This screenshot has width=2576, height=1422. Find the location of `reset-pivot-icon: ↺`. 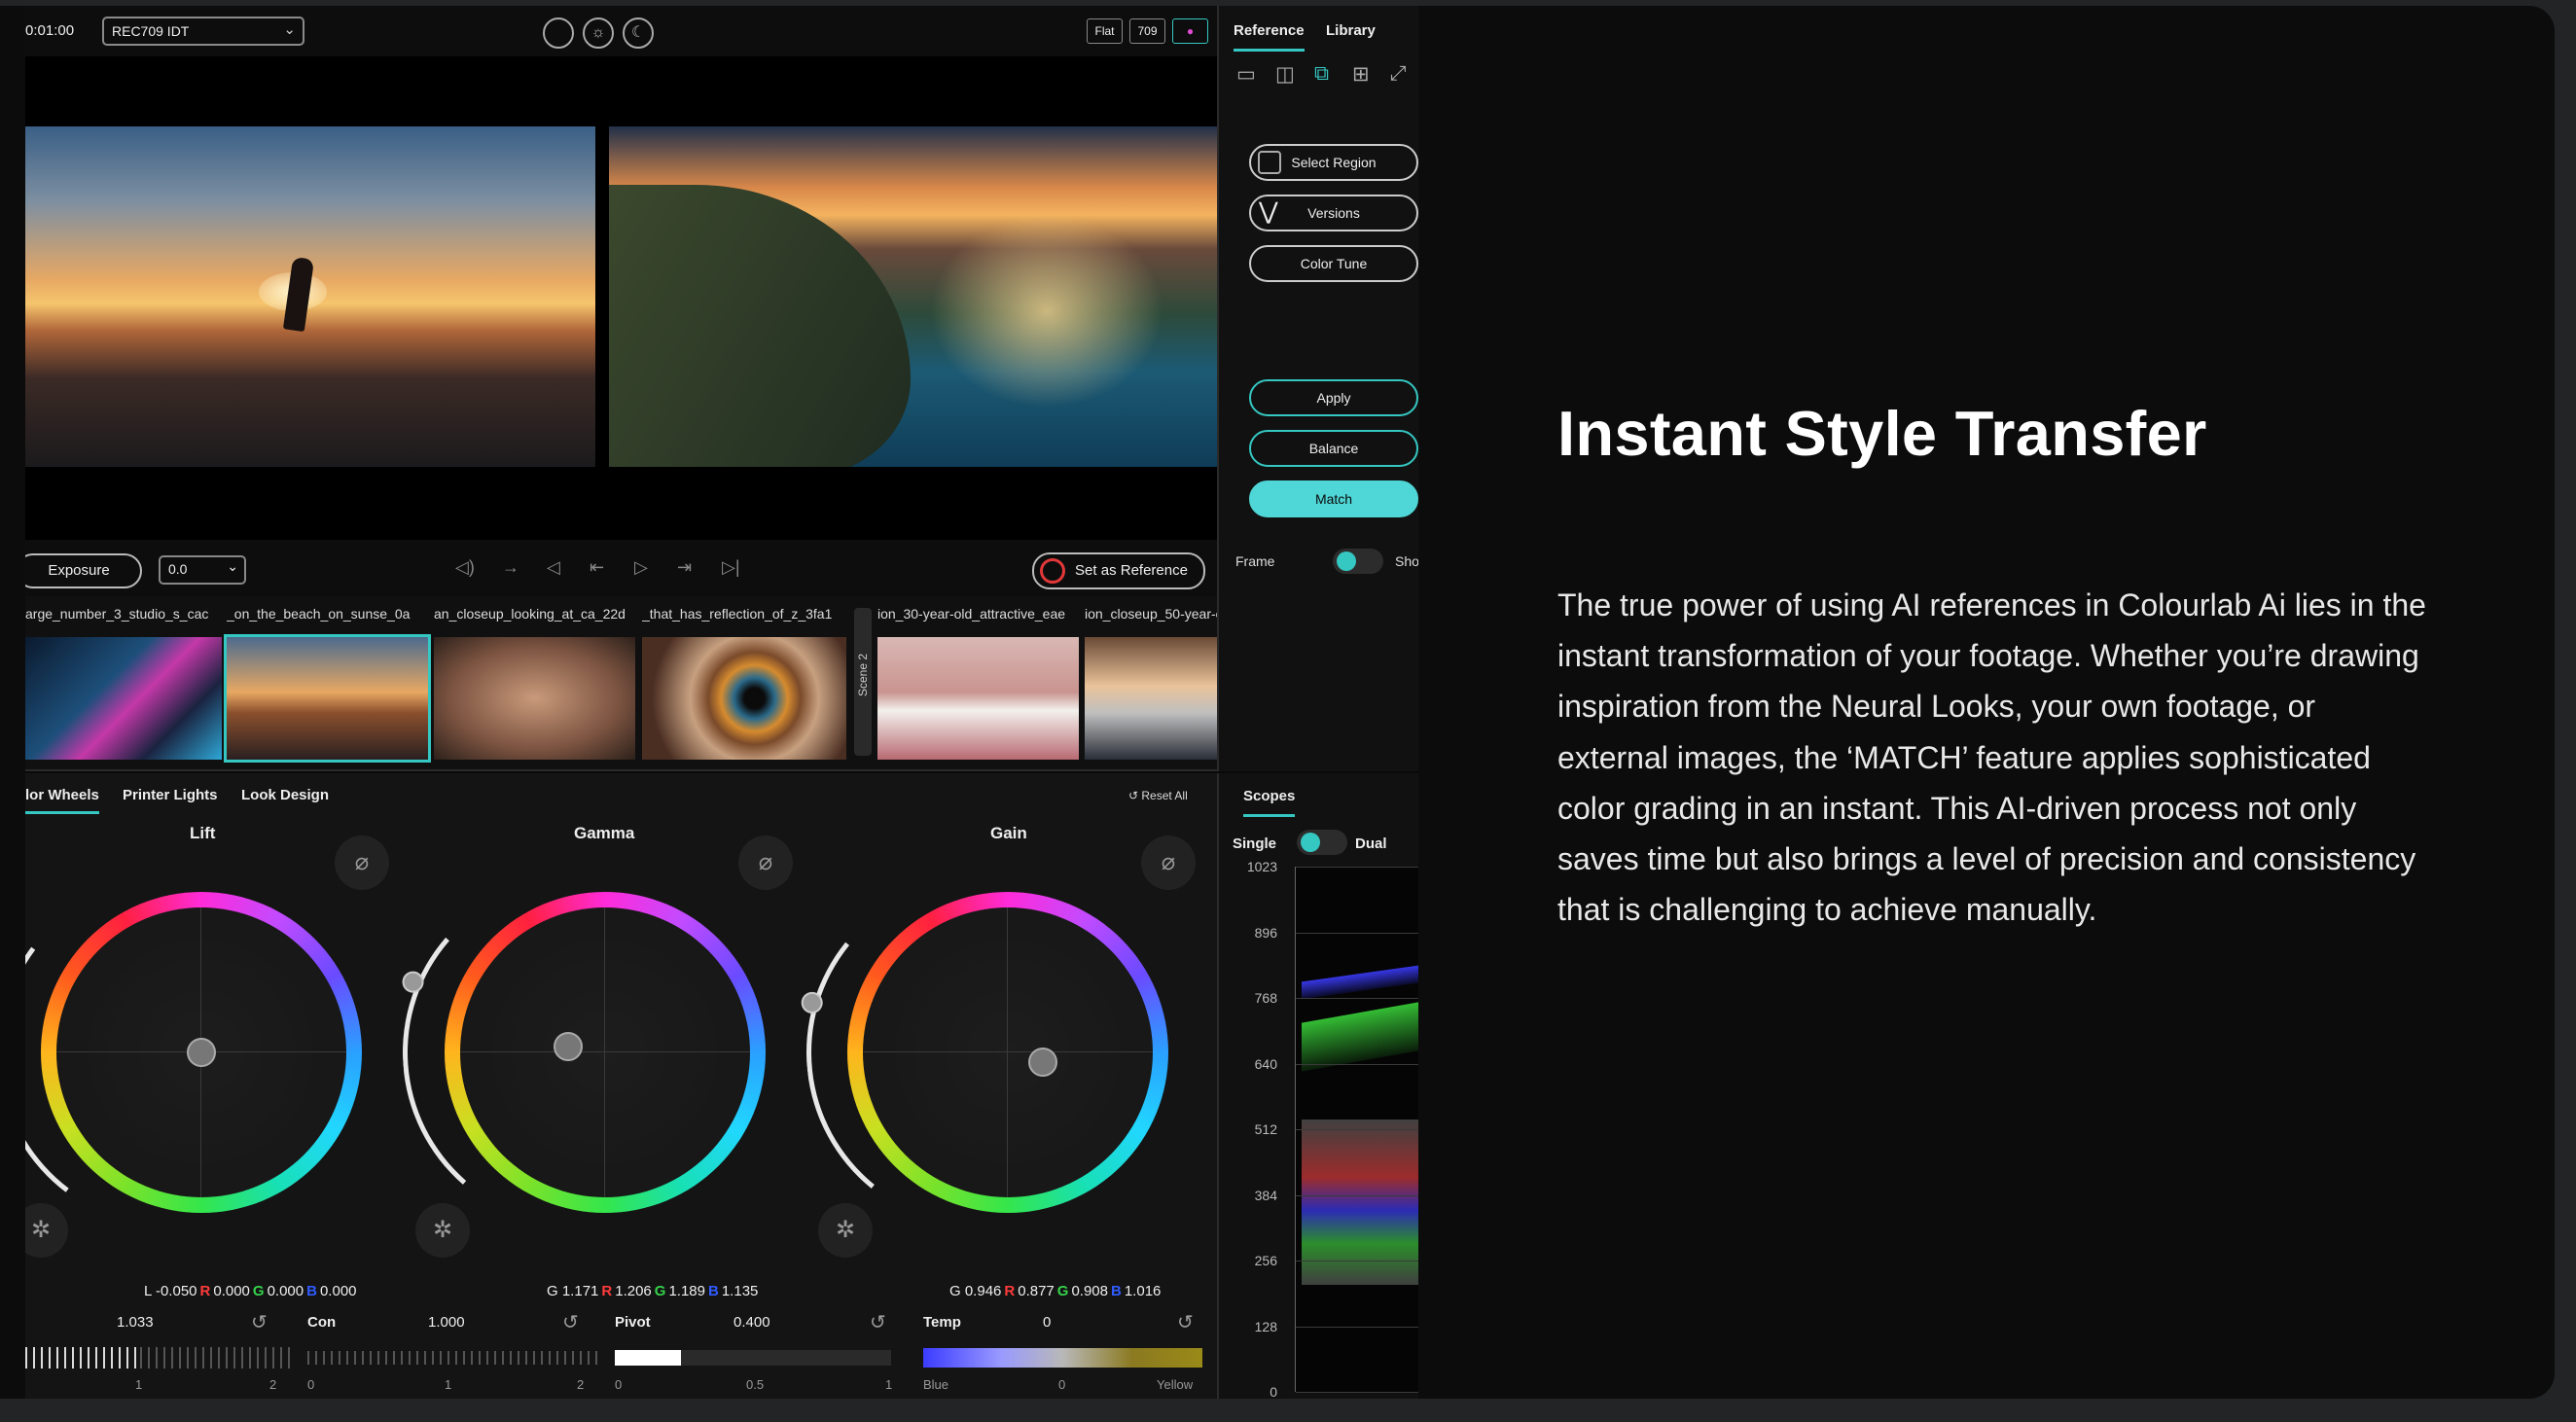

reset-pivot-icon: ↺ is located at coordinates (878, 1322).